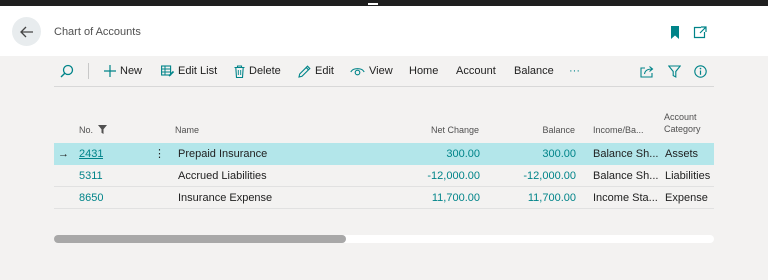  I want to click on column-header-no-label: No., so click(86, 130).